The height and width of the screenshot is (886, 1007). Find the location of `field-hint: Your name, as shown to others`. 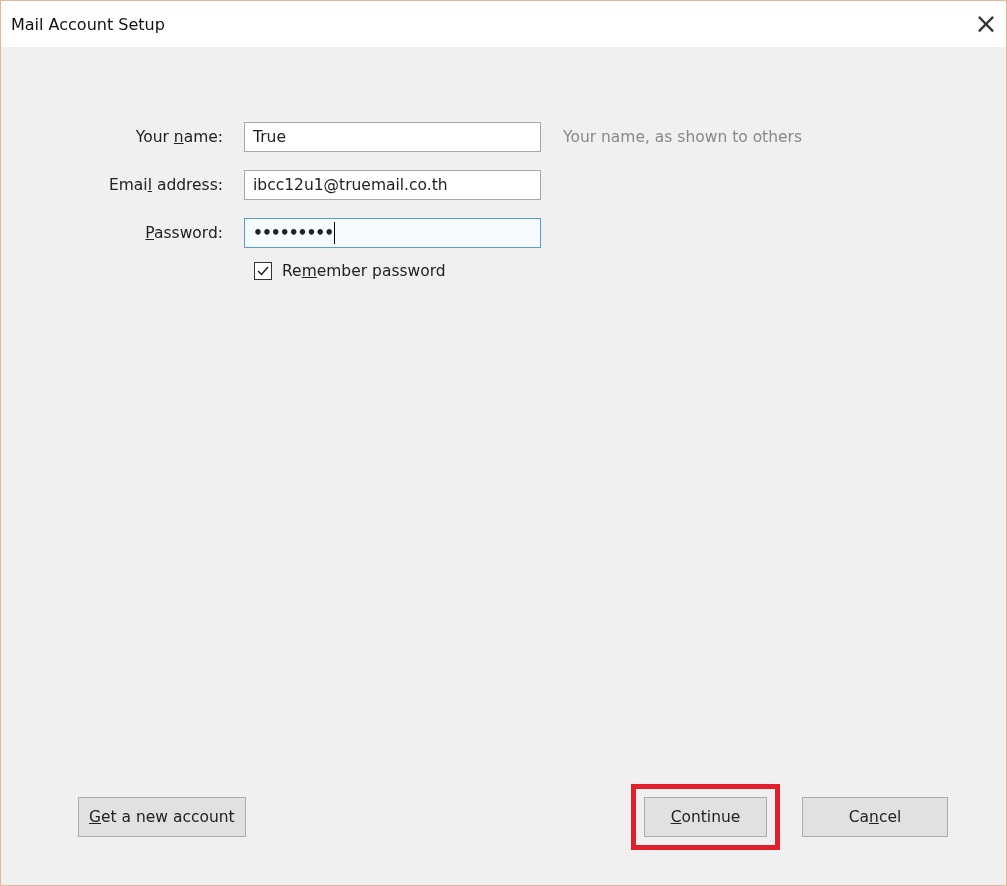

field-hint: Your name, as shown to others is located at coordinates (682, 137).